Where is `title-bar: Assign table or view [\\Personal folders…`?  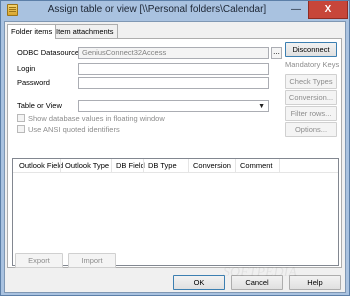 title-bar: Assign table or view [\\Personal folders… is located at coordinates (175, 10).